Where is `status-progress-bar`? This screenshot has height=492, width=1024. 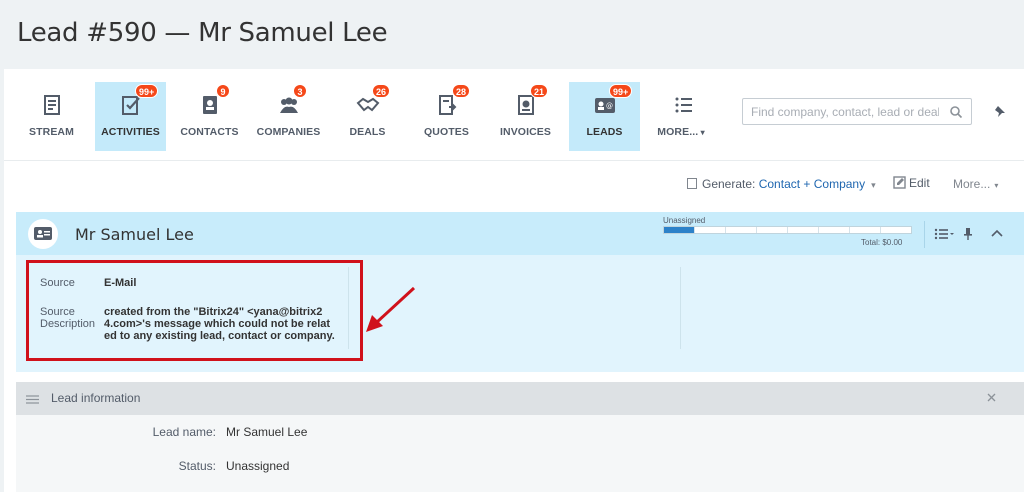
status-progress-bar is located at coordinates (787, 230).